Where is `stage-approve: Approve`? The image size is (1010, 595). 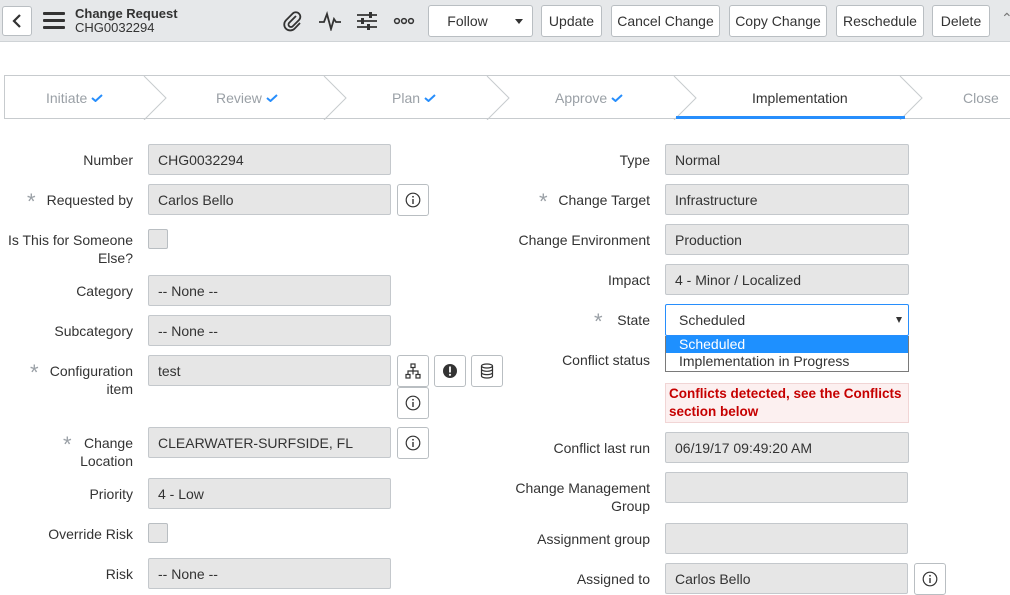 stage-approve: Approve is located at coordinates (589, 98).